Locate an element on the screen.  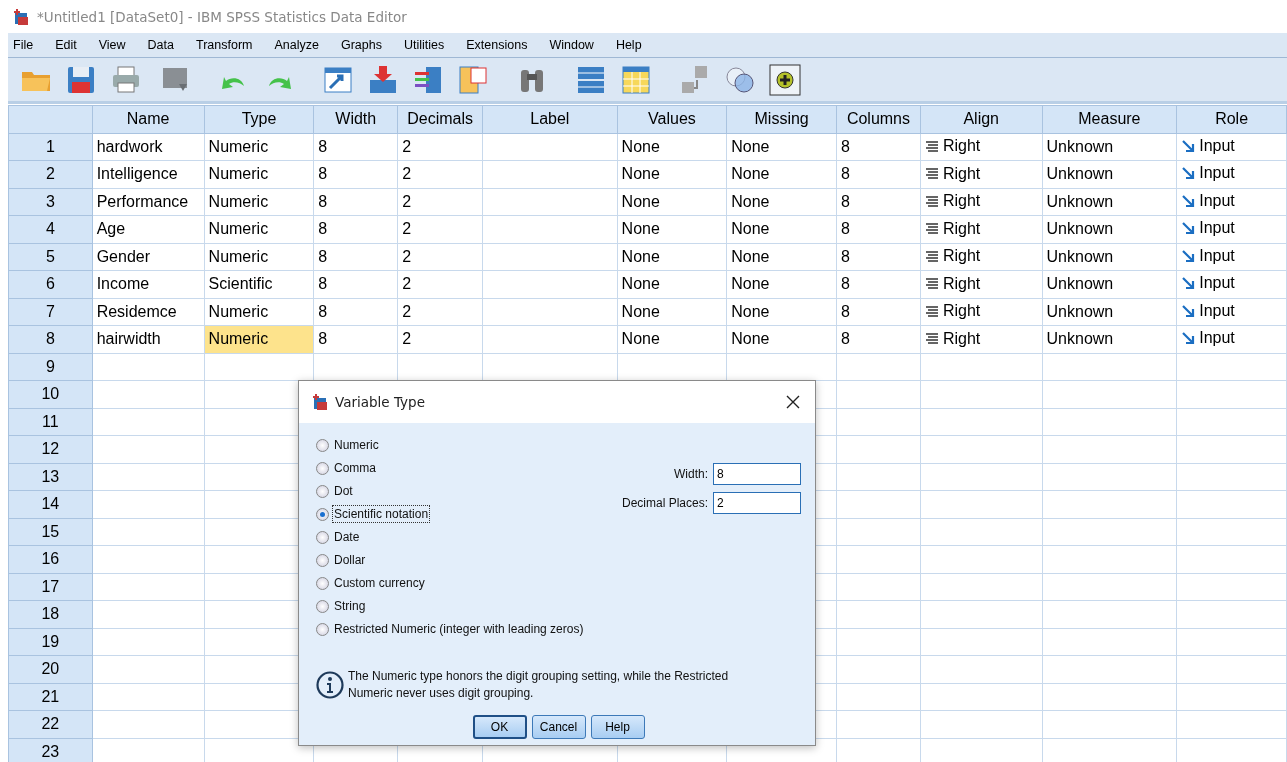
column-header: Columns is located at coordinates (878, 119).